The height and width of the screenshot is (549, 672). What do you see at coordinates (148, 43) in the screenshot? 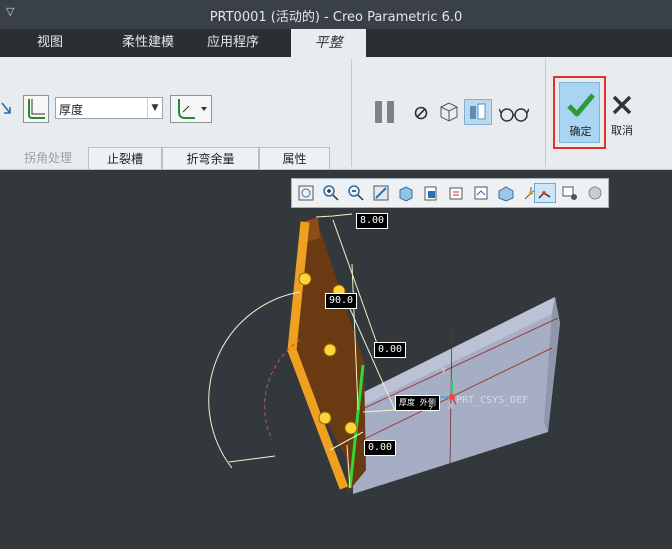
I see `tab-flexible-modeling: 柔性建模` at bounding box center [148, 43].